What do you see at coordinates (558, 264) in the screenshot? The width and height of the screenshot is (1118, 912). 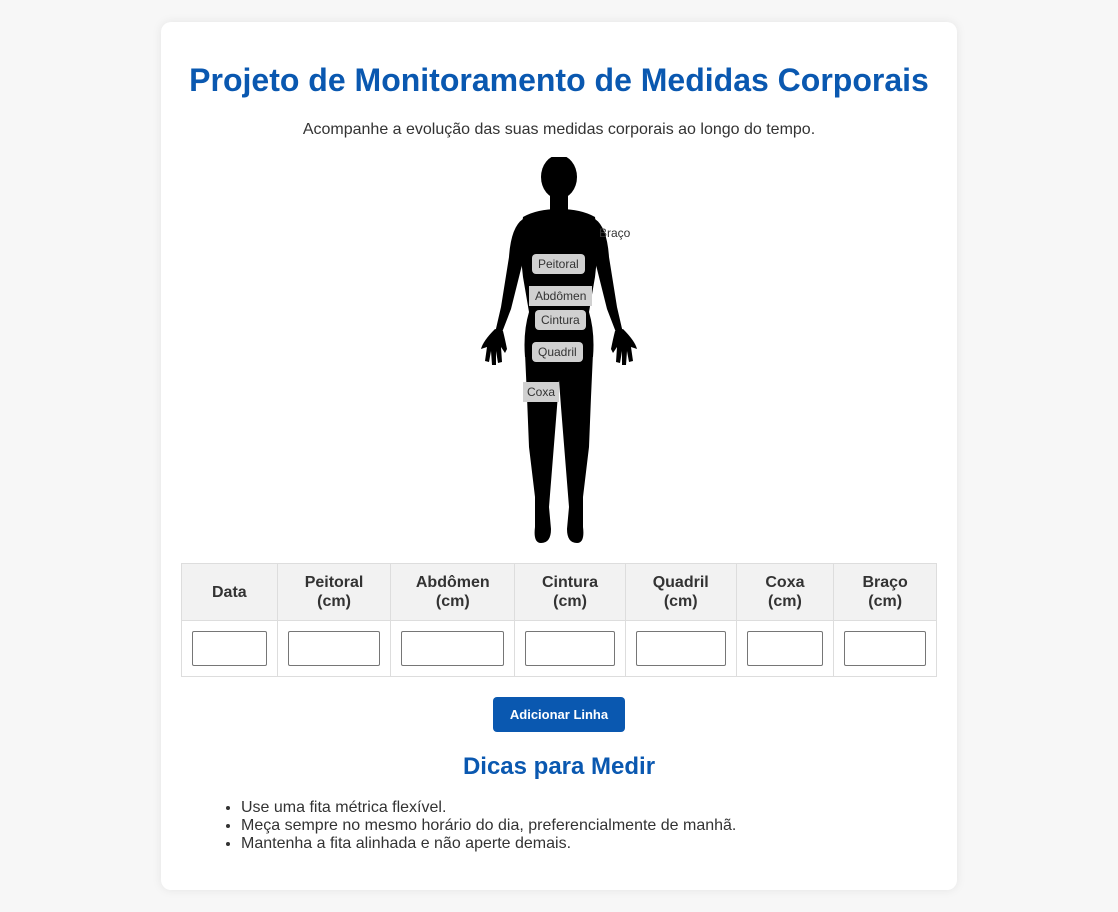 I see `label-peitoral: Peitoral` at bounding box center [558, 264].